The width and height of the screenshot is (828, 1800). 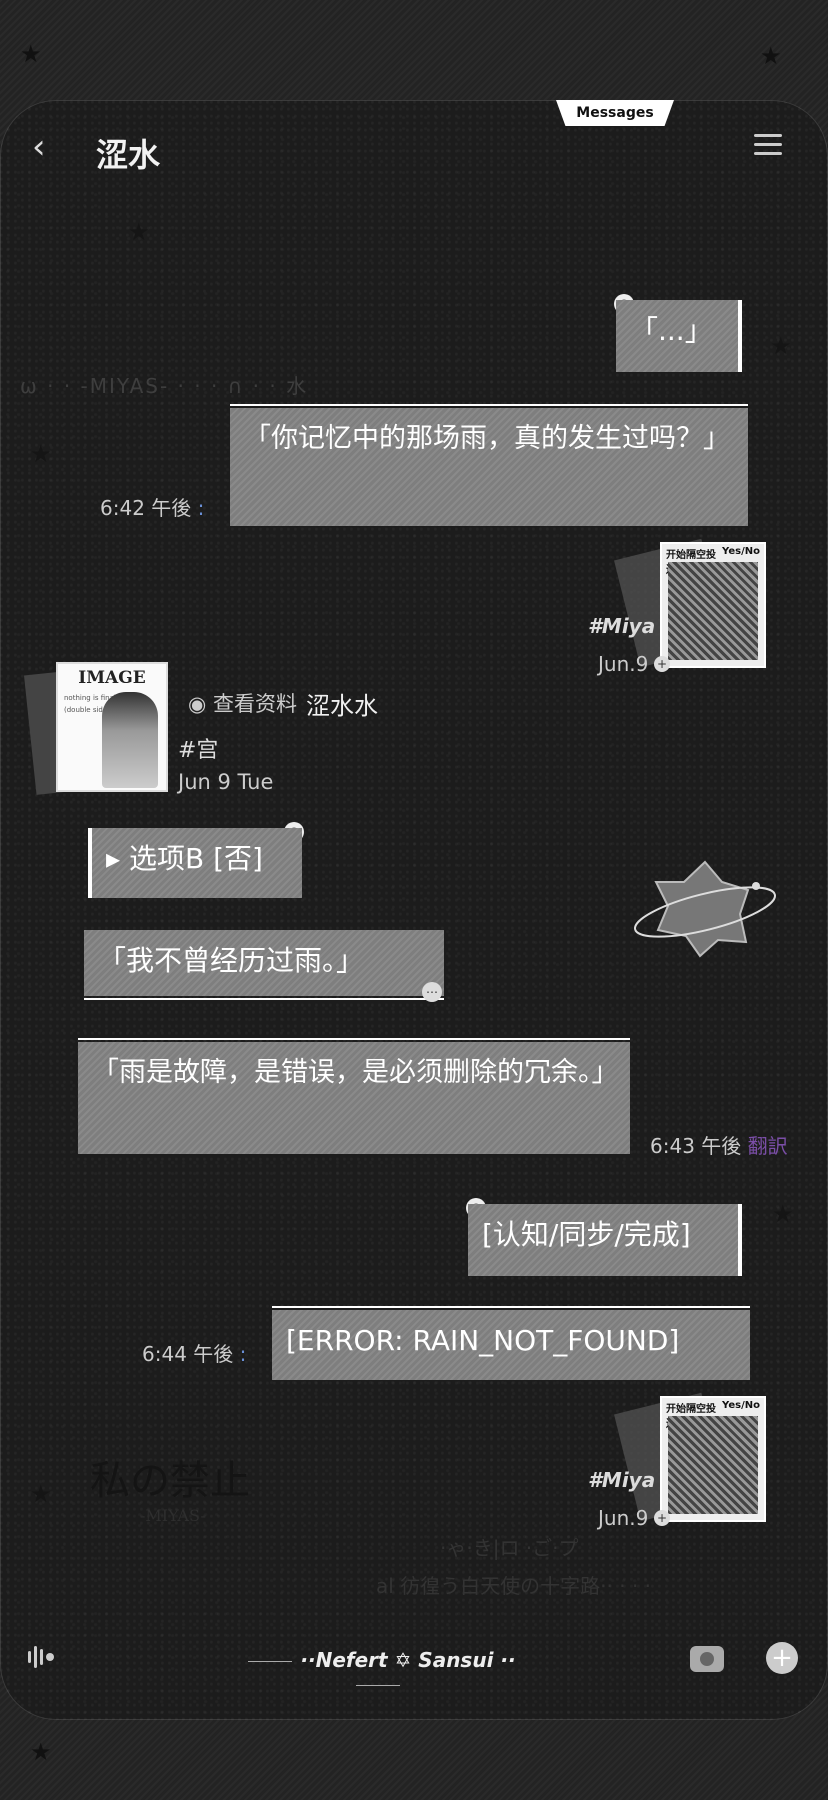 I want to click on profile-card-title: IMAGE, so click(x=112, y=678).